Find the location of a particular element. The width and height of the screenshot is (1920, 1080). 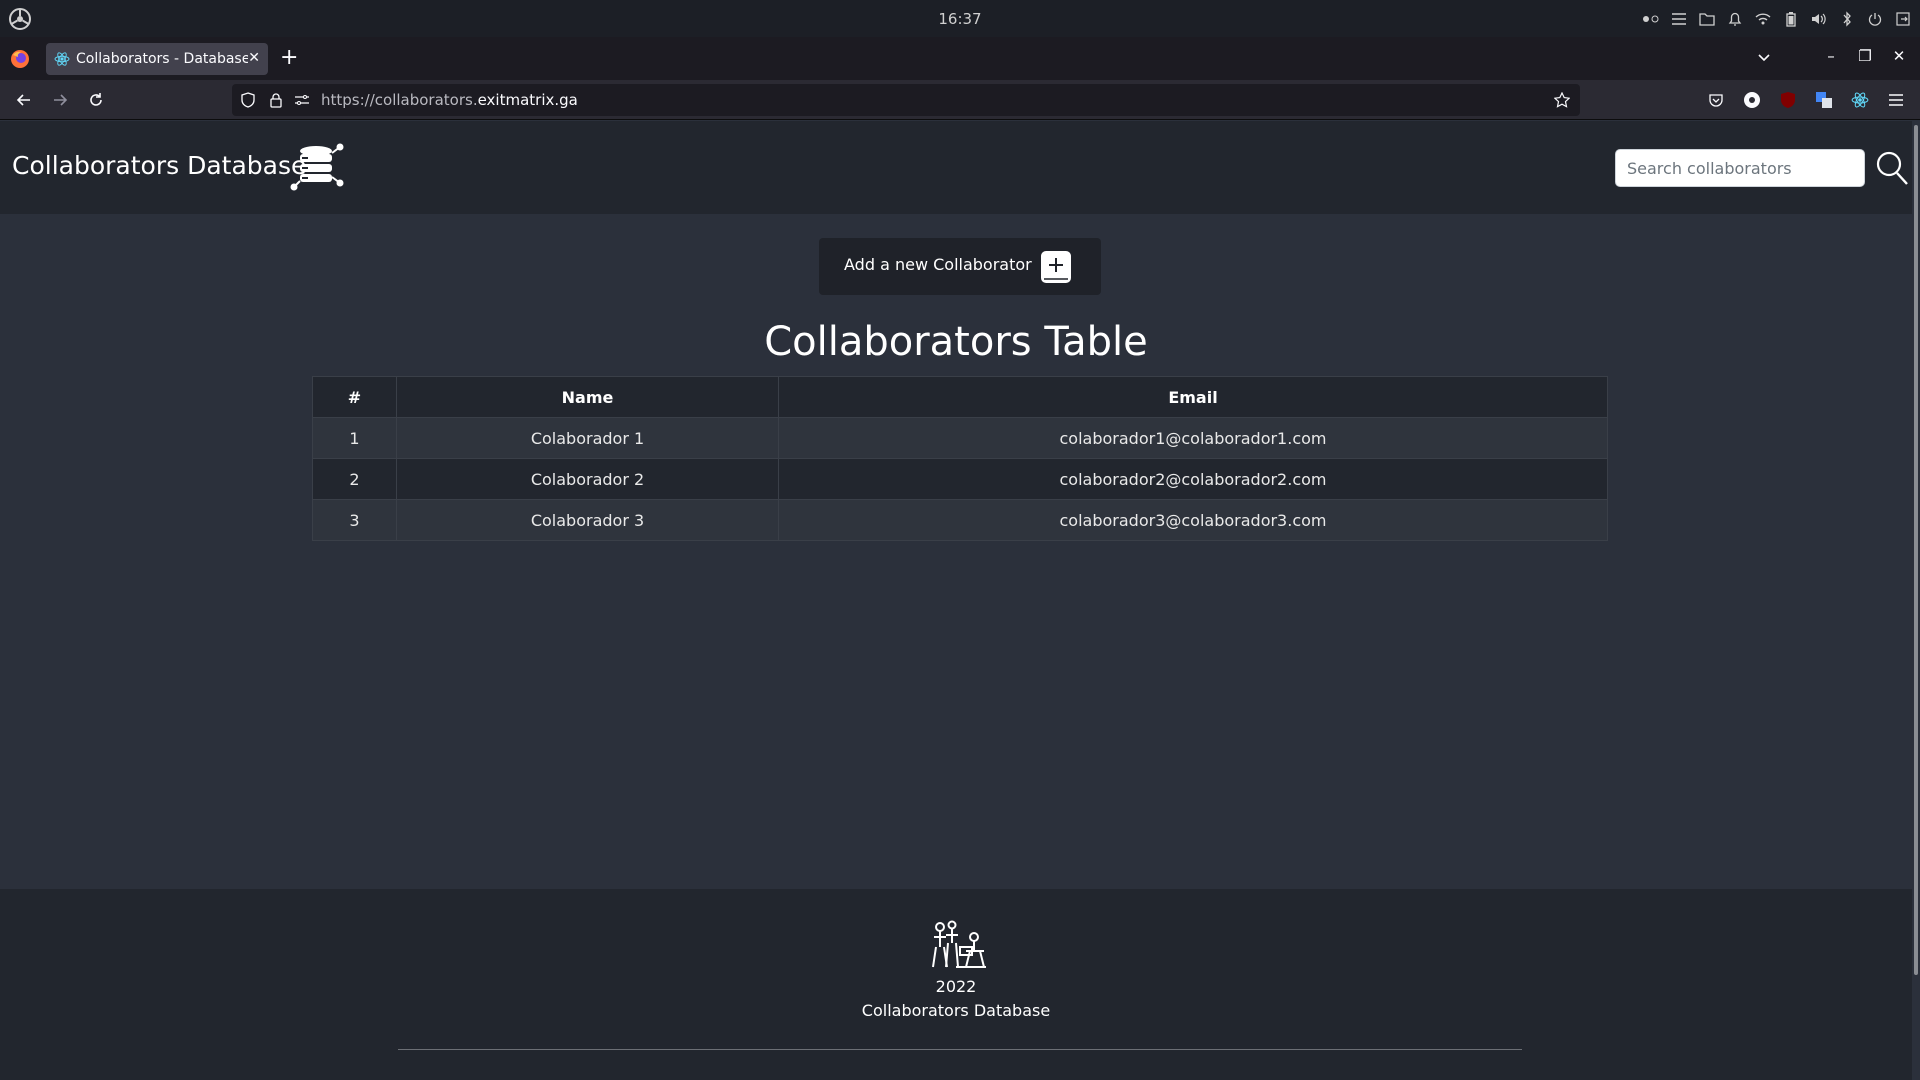

ublock-origin-icon is located at coordinates (1788, 100).